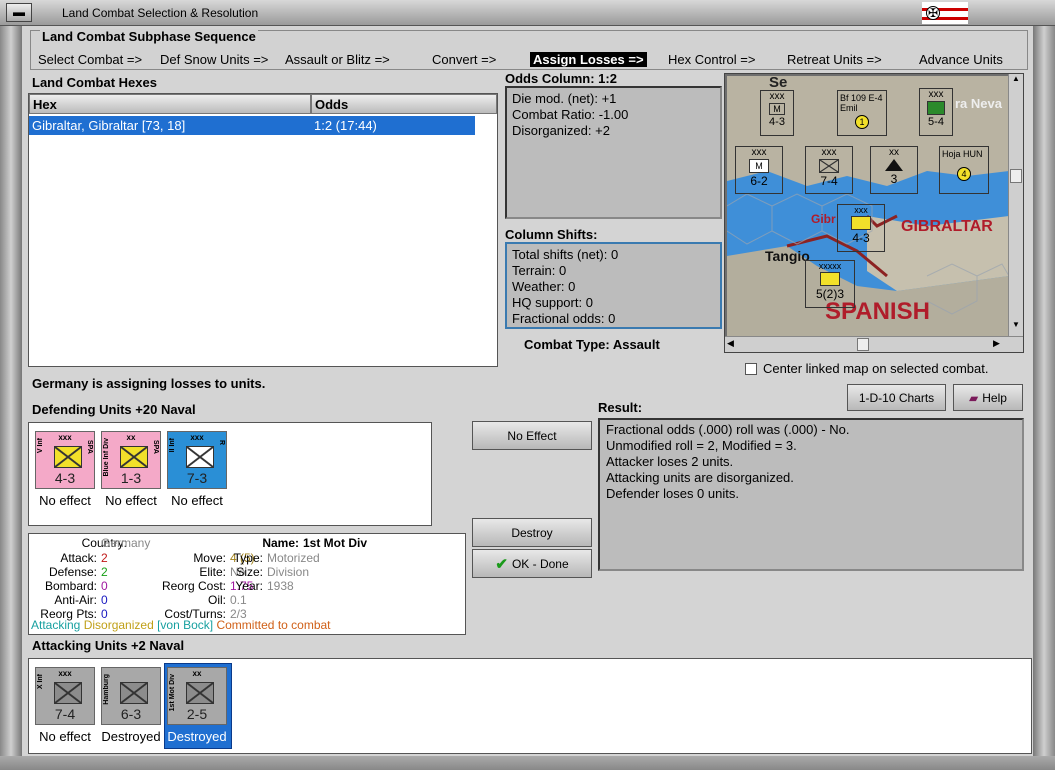  Describe the element at coordinates (532, 435) in the screenshot. I see `no-effect-button: No Effect` at that location.